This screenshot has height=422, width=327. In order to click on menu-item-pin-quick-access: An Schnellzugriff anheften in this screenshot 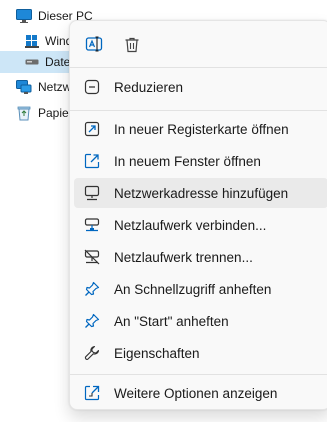, I will do `click(200, 289)`.